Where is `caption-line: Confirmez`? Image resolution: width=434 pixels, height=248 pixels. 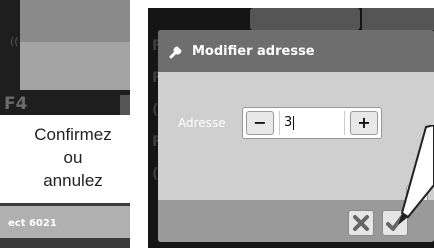
caption-line: Confirmez is located at coordinates (73, 134).